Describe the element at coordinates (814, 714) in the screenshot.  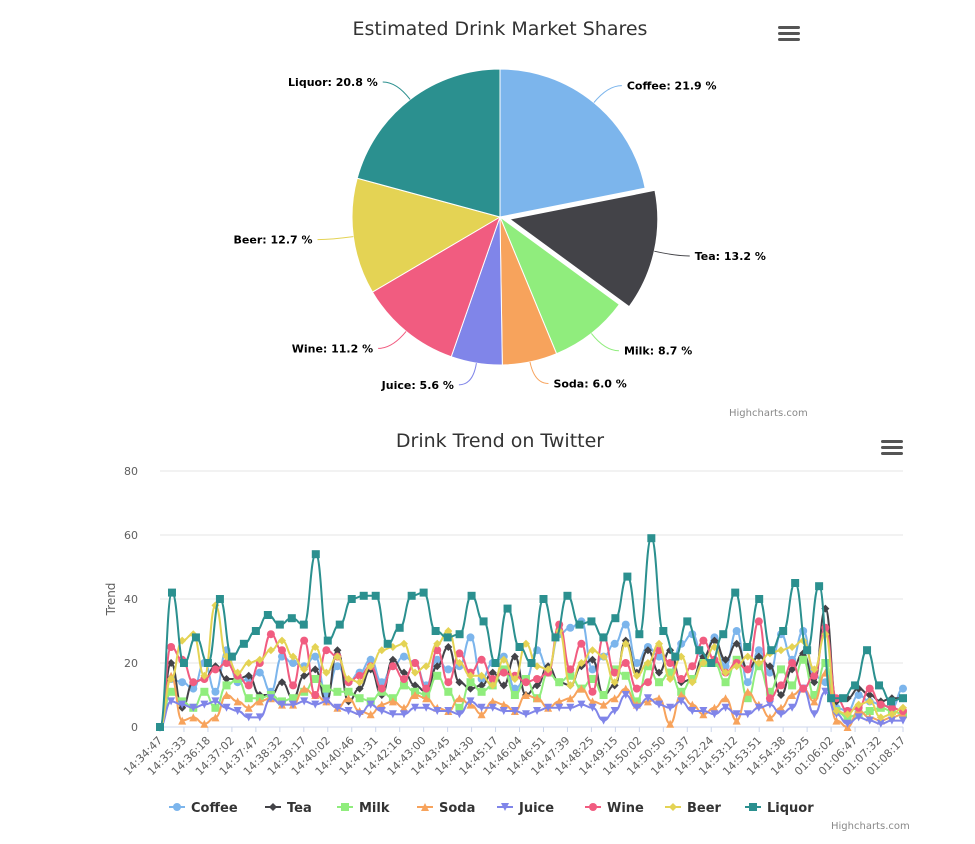
I see `data-point-juice` at that location.